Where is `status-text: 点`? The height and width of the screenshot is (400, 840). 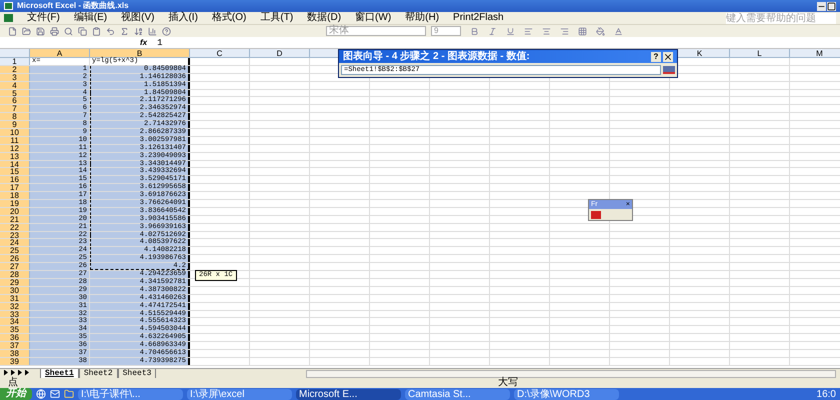 status-text: 点 is located at coordinates (13, 383).